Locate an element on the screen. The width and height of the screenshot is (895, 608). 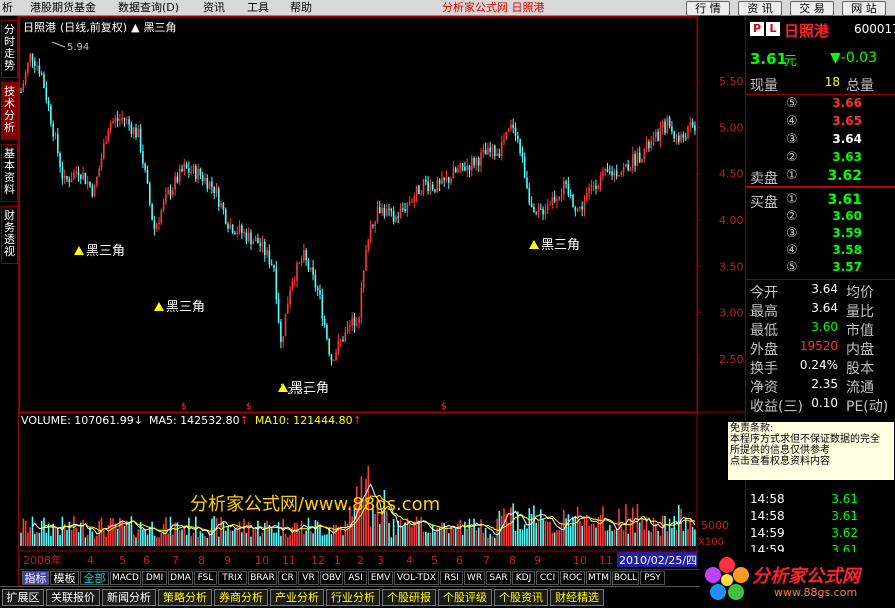
zongliang-label: 总量 is located at coordinates (860, 86).